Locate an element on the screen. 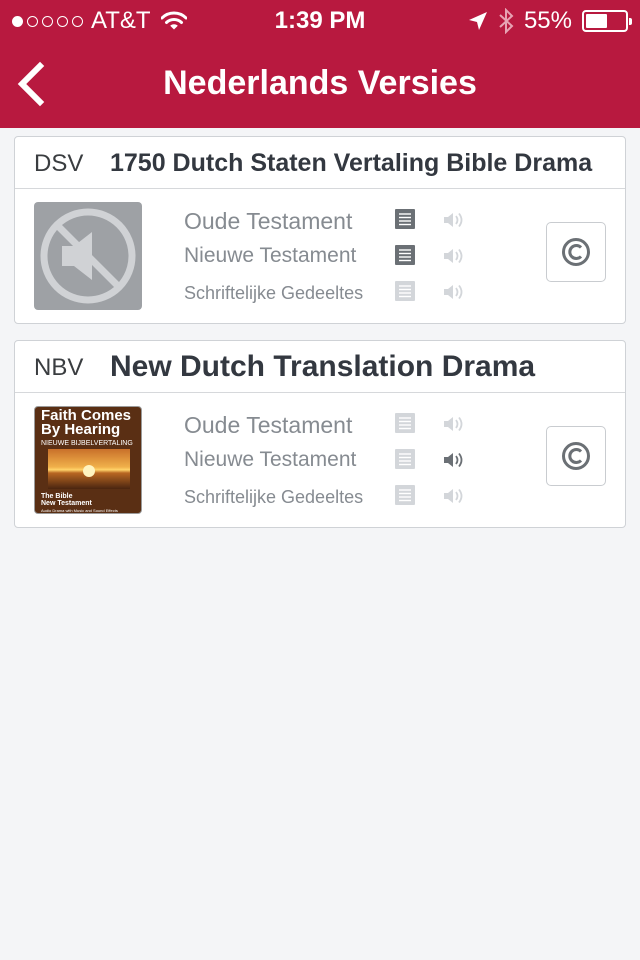  top-bar: AT&T 1:39 PM 55% Nederlands Versies is located at coordinates (320, 64).